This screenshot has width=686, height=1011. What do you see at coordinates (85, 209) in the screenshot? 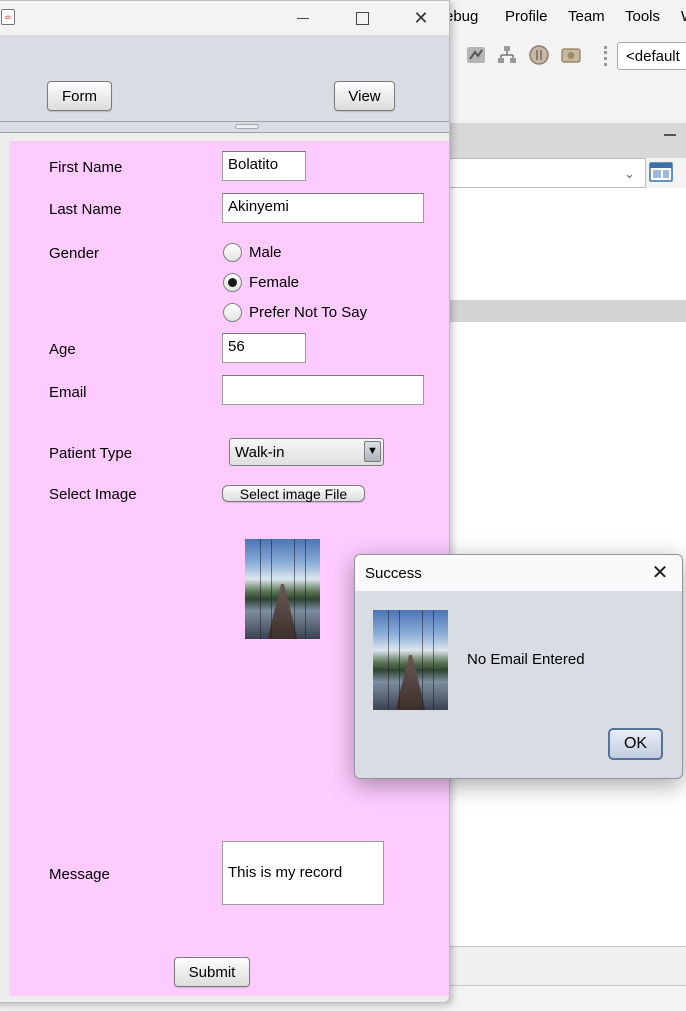
I see `last-name-label: Last Name` at bounding box center [85, 209].